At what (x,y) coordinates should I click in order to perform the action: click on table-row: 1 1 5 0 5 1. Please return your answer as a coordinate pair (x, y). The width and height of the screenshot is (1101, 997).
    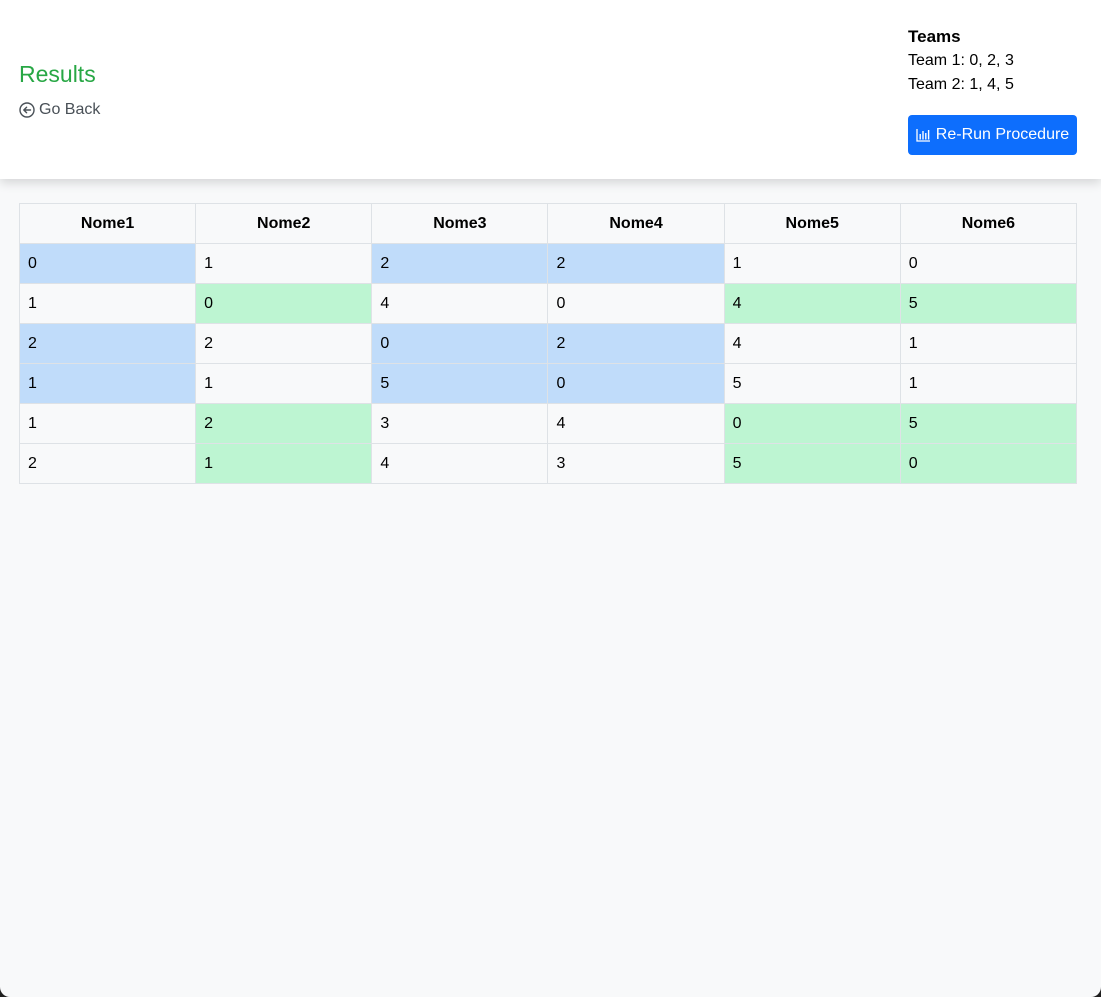
    Looking at the image, I should click on (548, 383).